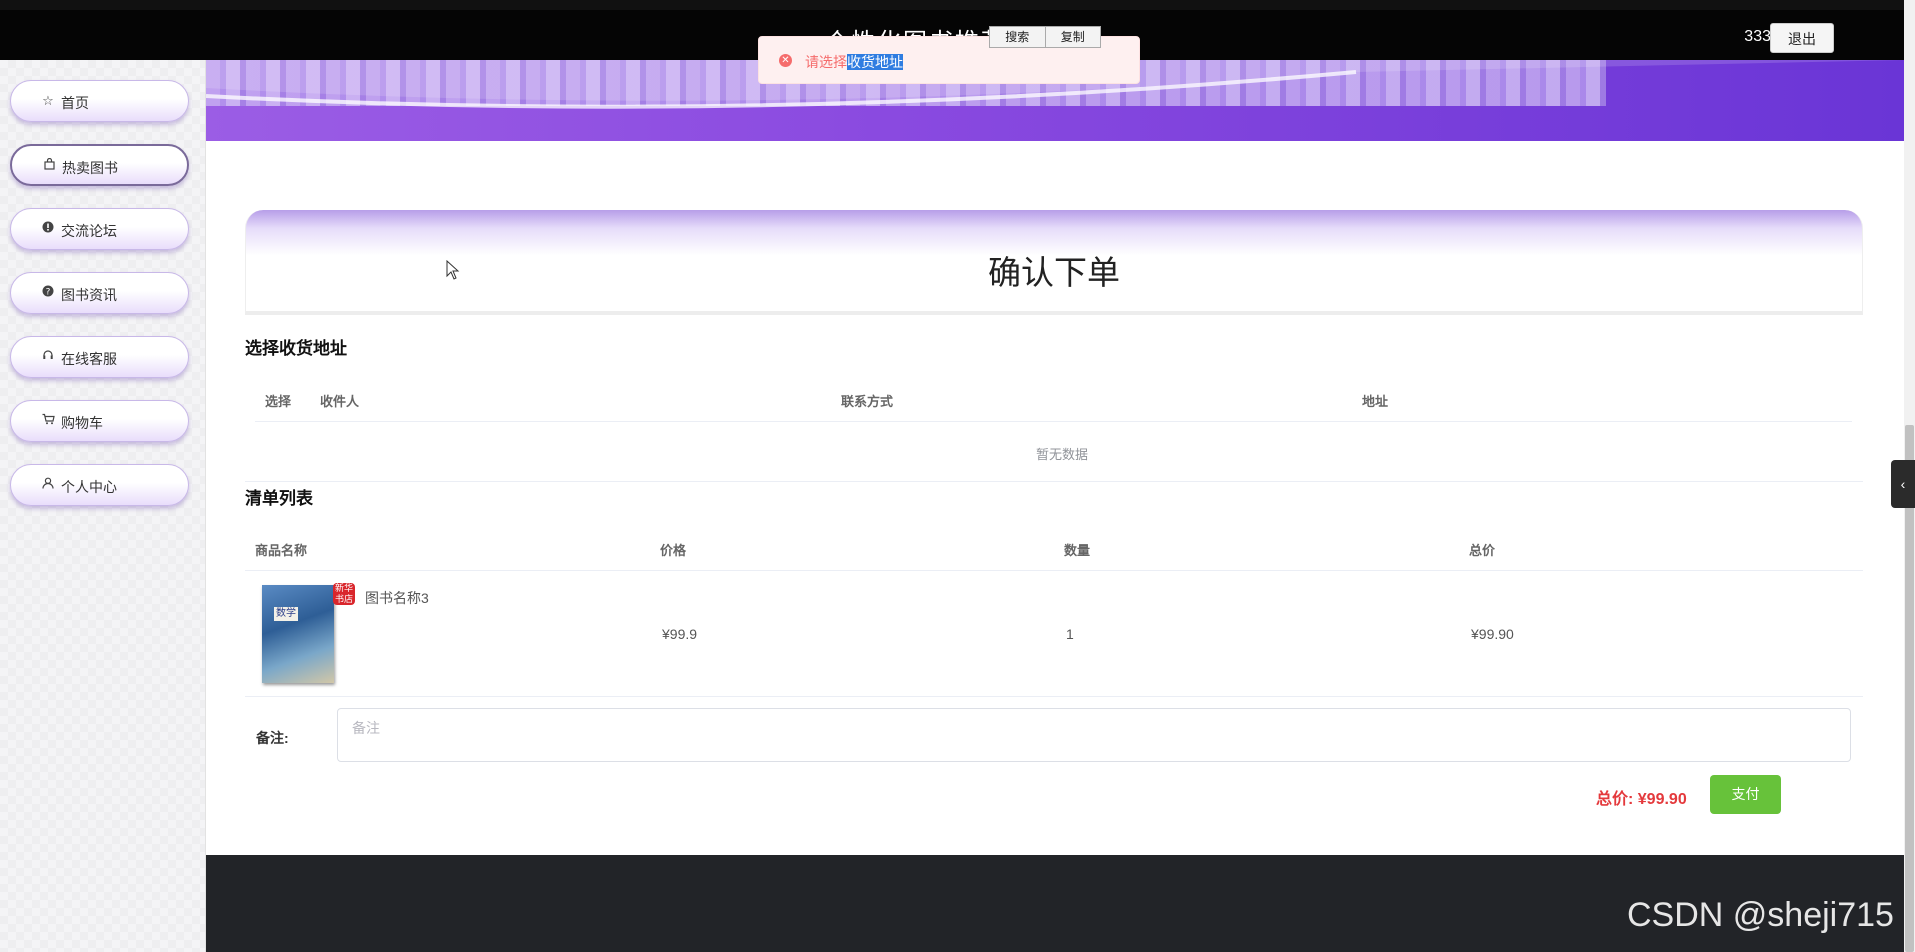  I want to click on logout-button: 退出, so click(1802, 38).